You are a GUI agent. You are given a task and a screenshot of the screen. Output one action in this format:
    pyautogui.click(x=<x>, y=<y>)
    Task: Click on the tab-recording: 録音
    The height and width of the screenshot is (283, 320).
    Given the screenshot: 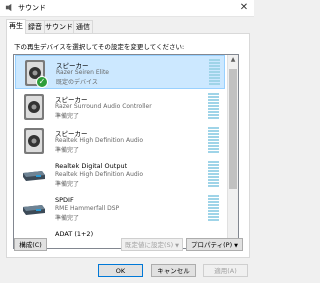 What is the action you would take?
    pyautogui.click(x=35, y=26)
    